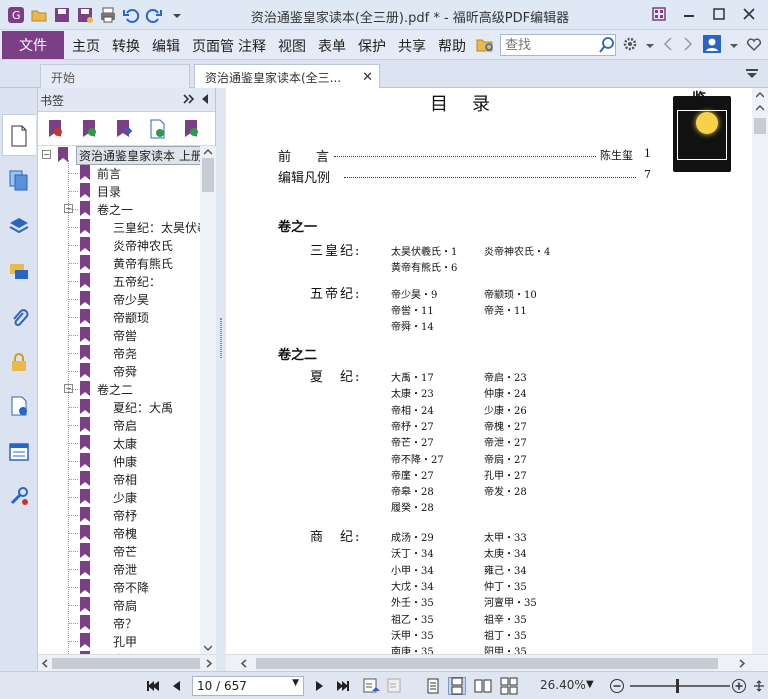  What do you see at coordinates (19, 496) in the screenshot?
I see `tools-wrench-icon` at bounding box center [19, 496].